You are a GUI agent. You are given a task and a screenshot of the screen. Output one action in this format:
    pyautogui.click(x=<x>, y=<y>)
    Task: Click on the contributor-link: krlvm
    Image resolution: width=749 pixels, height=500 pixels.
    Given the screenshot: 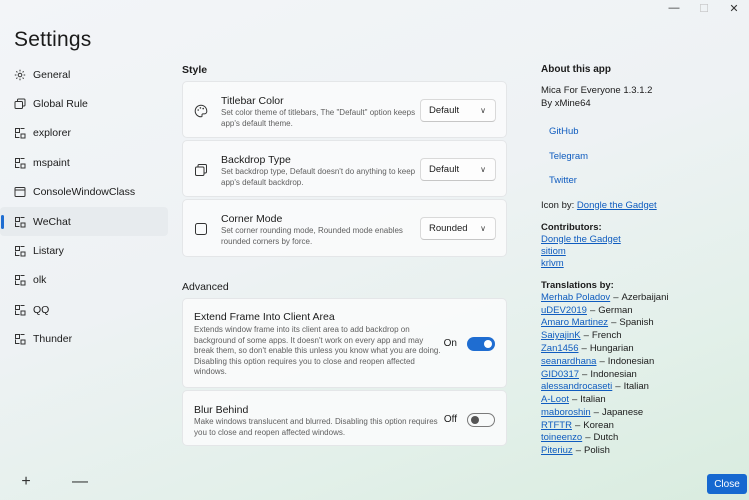 What is the action you would take?
    pyautogui.click(x=552, y=263)
    